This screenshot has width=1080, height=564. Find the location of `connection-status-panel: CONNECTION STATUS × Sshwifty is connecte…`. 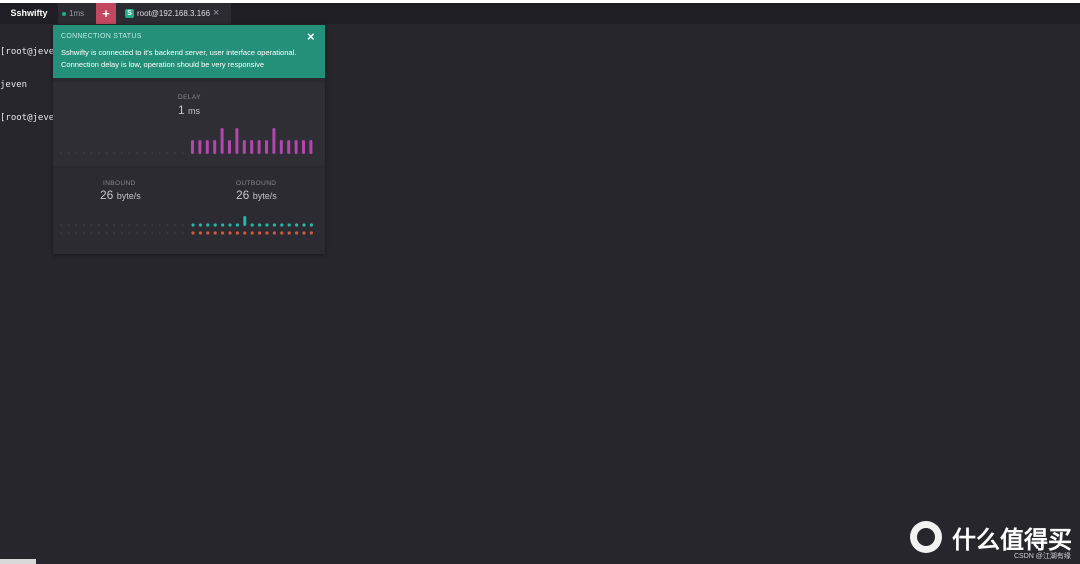

connection-status-panel: CONNECTION STATUS × Sshwifty is connecte… is located at coordinates (189, 139).